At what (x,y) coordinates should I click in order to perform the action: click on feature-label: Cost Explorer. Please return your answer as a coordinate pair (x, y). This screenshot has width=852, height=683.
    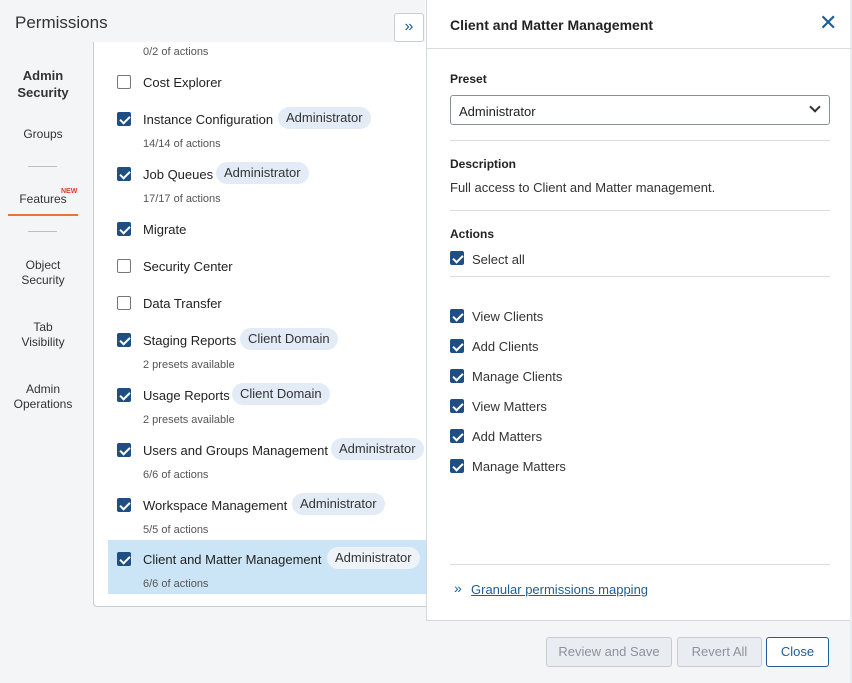
    Looking at the image, I should click on (182, 82).